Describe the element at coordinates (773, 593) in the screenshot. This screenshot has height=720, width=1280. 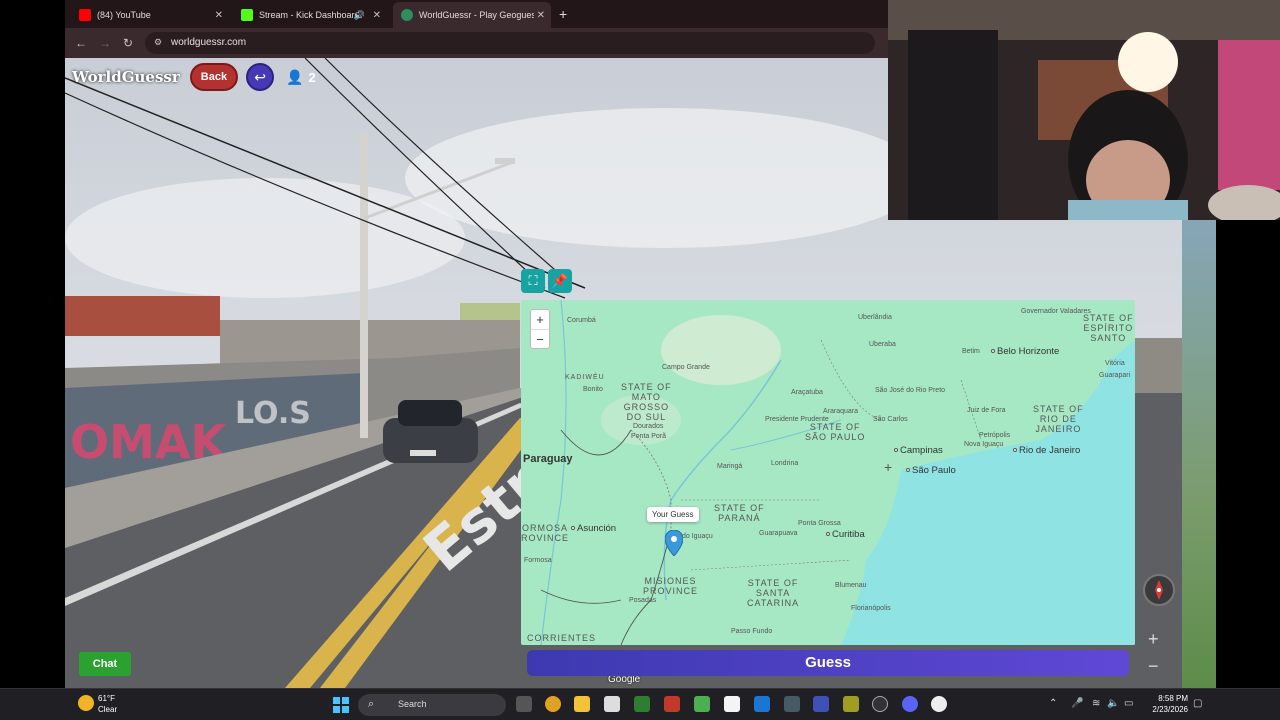
I see `state-label: STATE OF SANTA CATARINA` at that location.